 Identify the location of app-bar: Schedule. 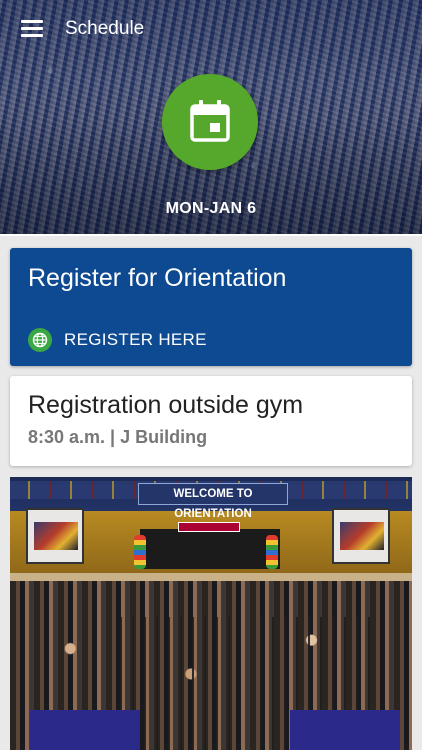
(211, 30).